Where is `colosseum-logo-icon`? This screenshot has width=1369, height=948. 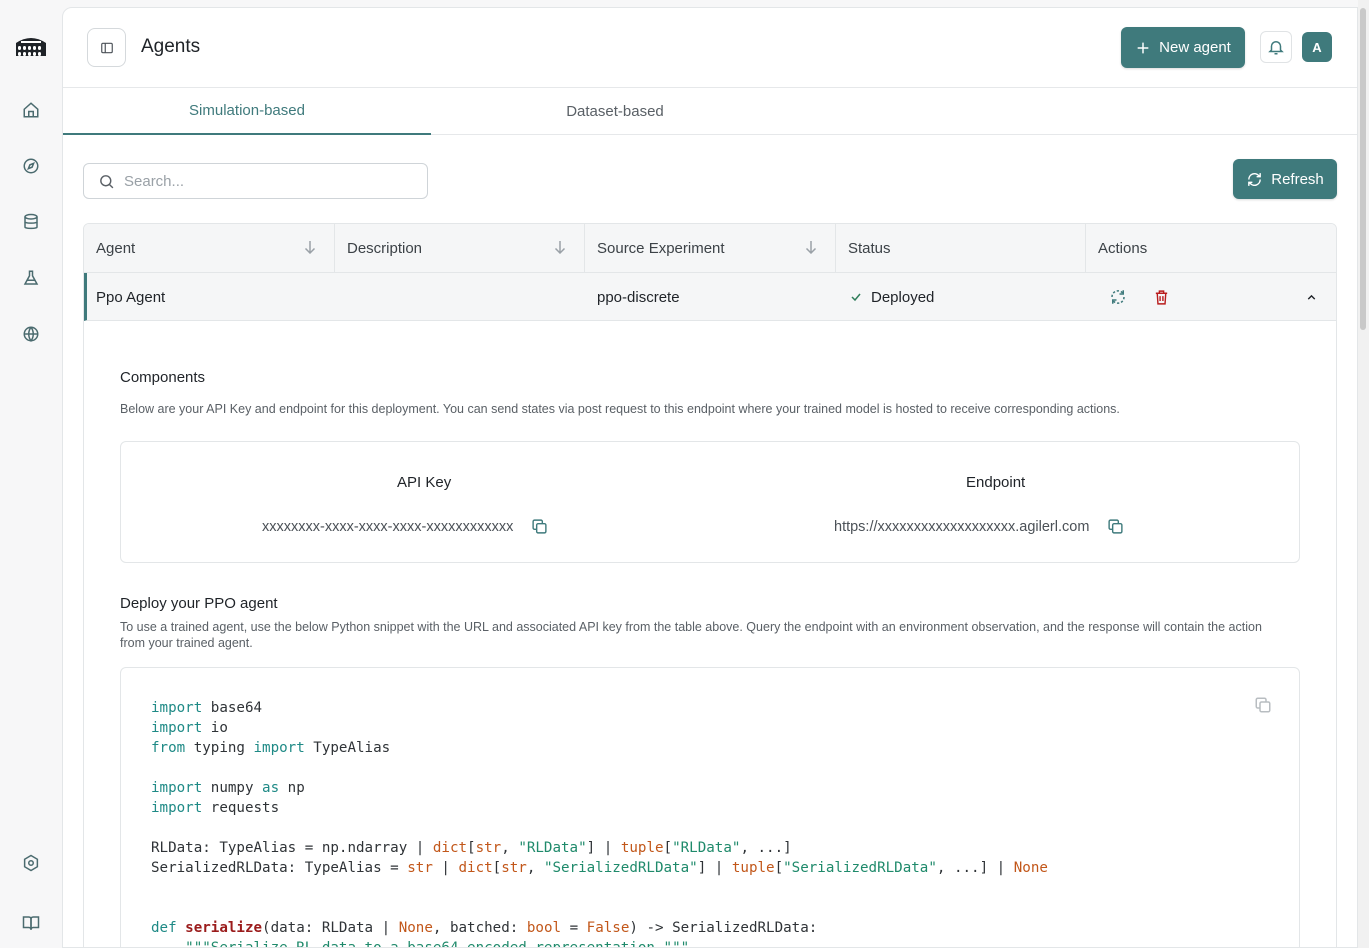
colosseum-logo-icon is located at coordinates (31, 46).